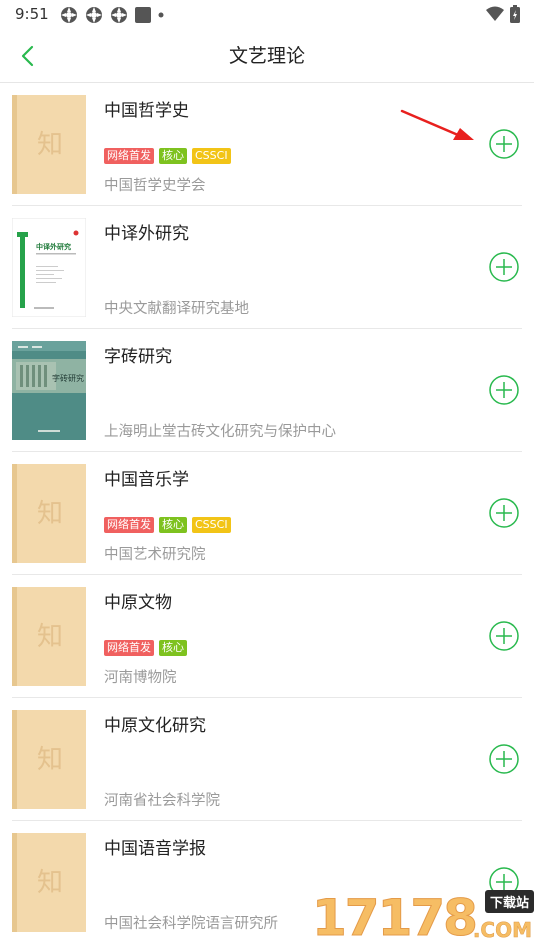  Describe the element at coordinates (502, 930) in the screenshot. I see `watermark-suffix: .COM` at that location.